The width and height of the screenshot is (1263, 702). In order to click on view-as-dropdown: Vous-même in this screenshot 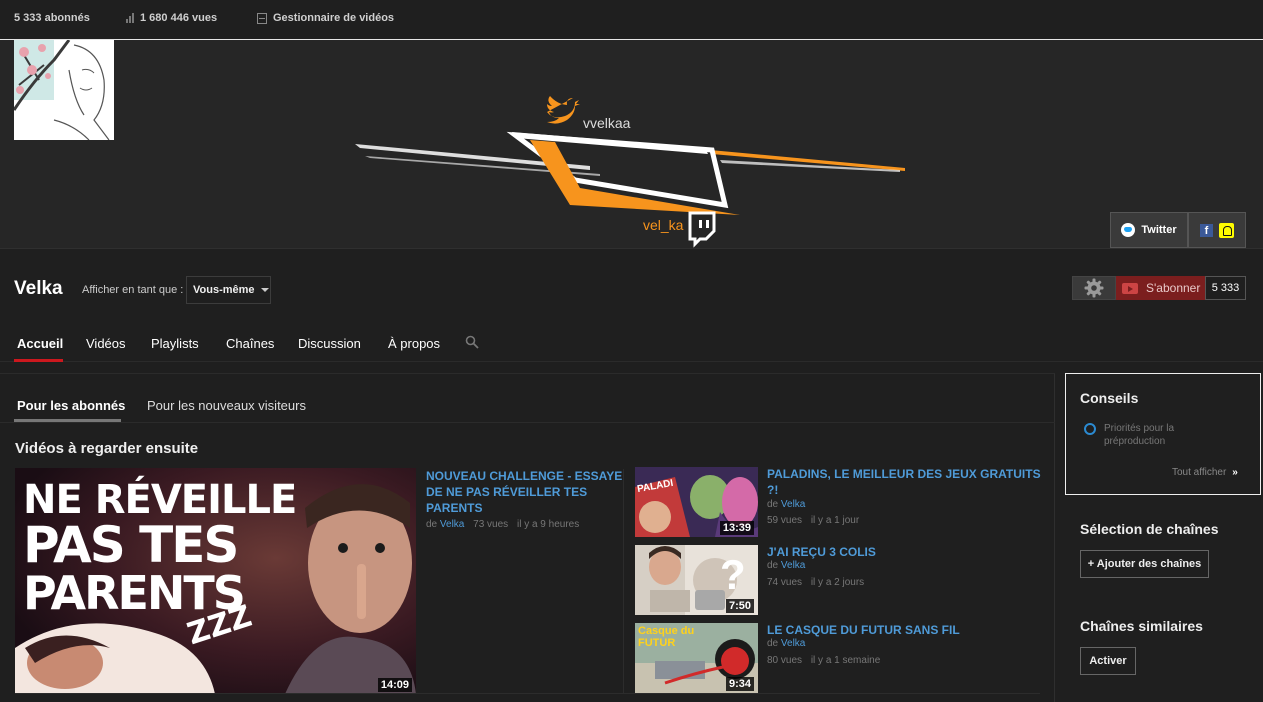, I will do `click(228, 290)`.